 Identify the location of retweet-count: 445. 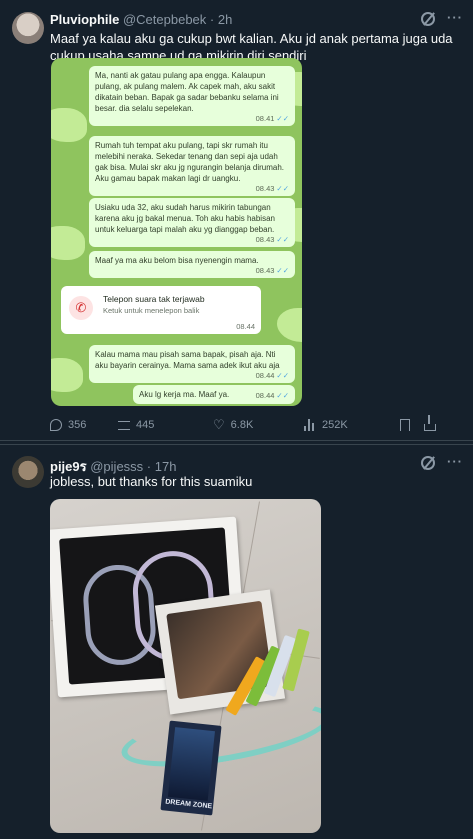
(145, 425).